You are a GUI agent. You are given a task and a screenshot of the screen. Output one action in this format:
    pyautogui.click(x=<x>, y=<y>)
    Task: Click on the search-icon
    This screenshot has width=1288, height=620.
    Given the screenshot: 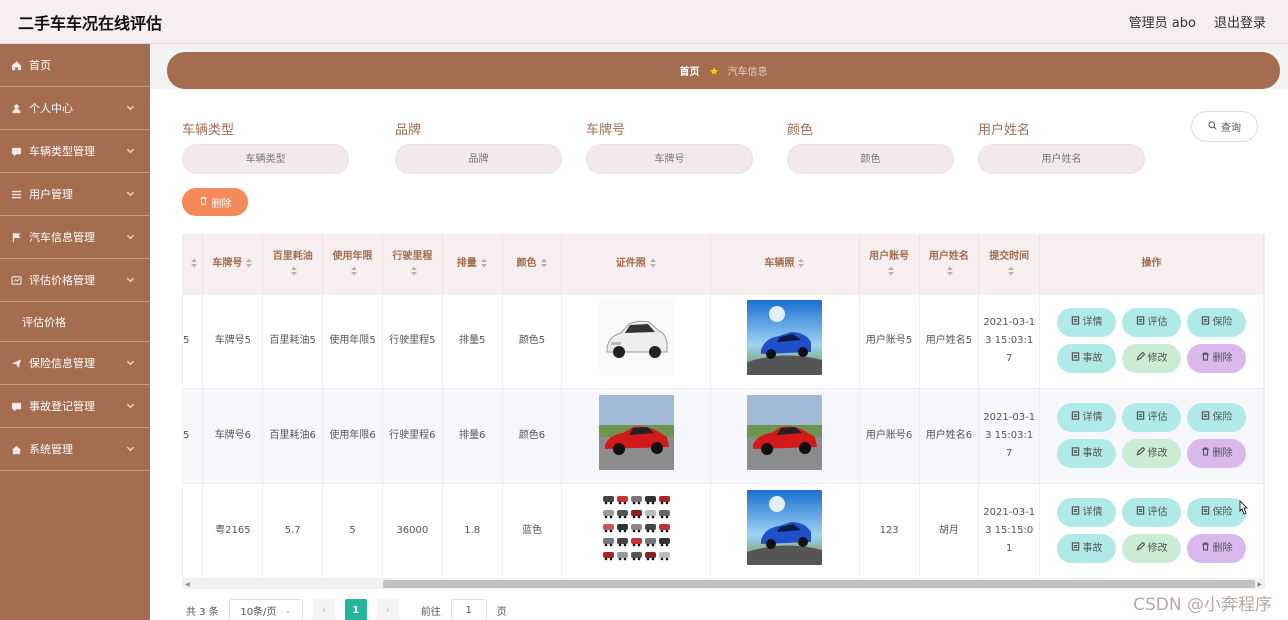 What is the action you would take?
    pyautogui.click(x=1212, y=126)
    